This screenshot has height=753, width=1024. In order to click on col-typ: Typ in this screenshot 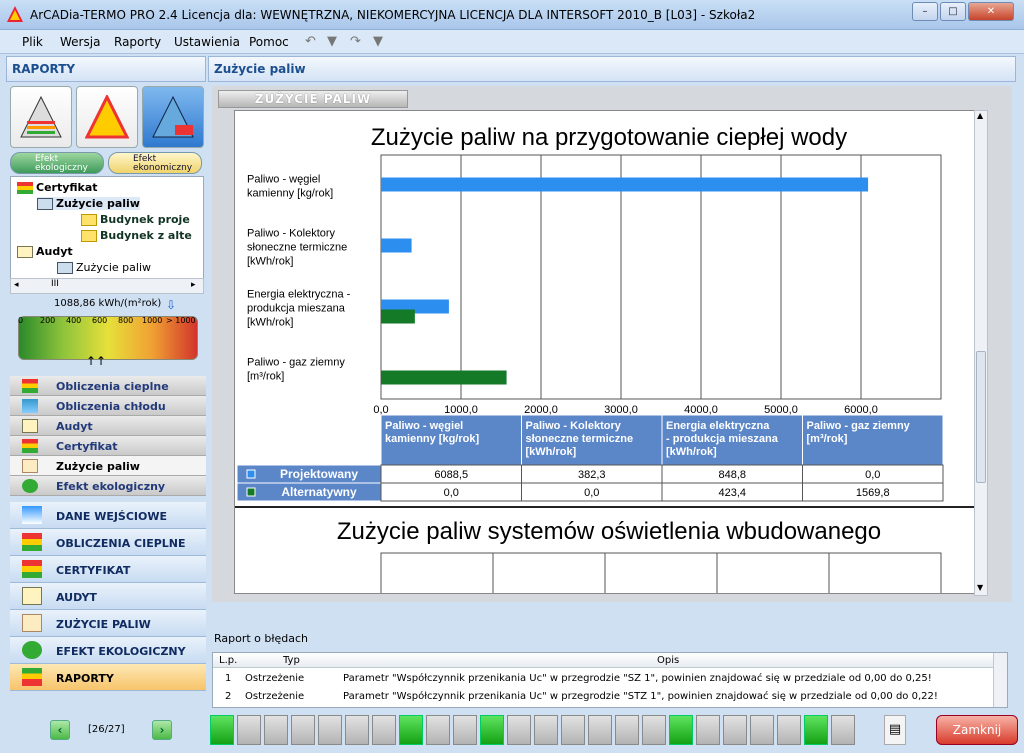, I will do `click(291, 660)`.